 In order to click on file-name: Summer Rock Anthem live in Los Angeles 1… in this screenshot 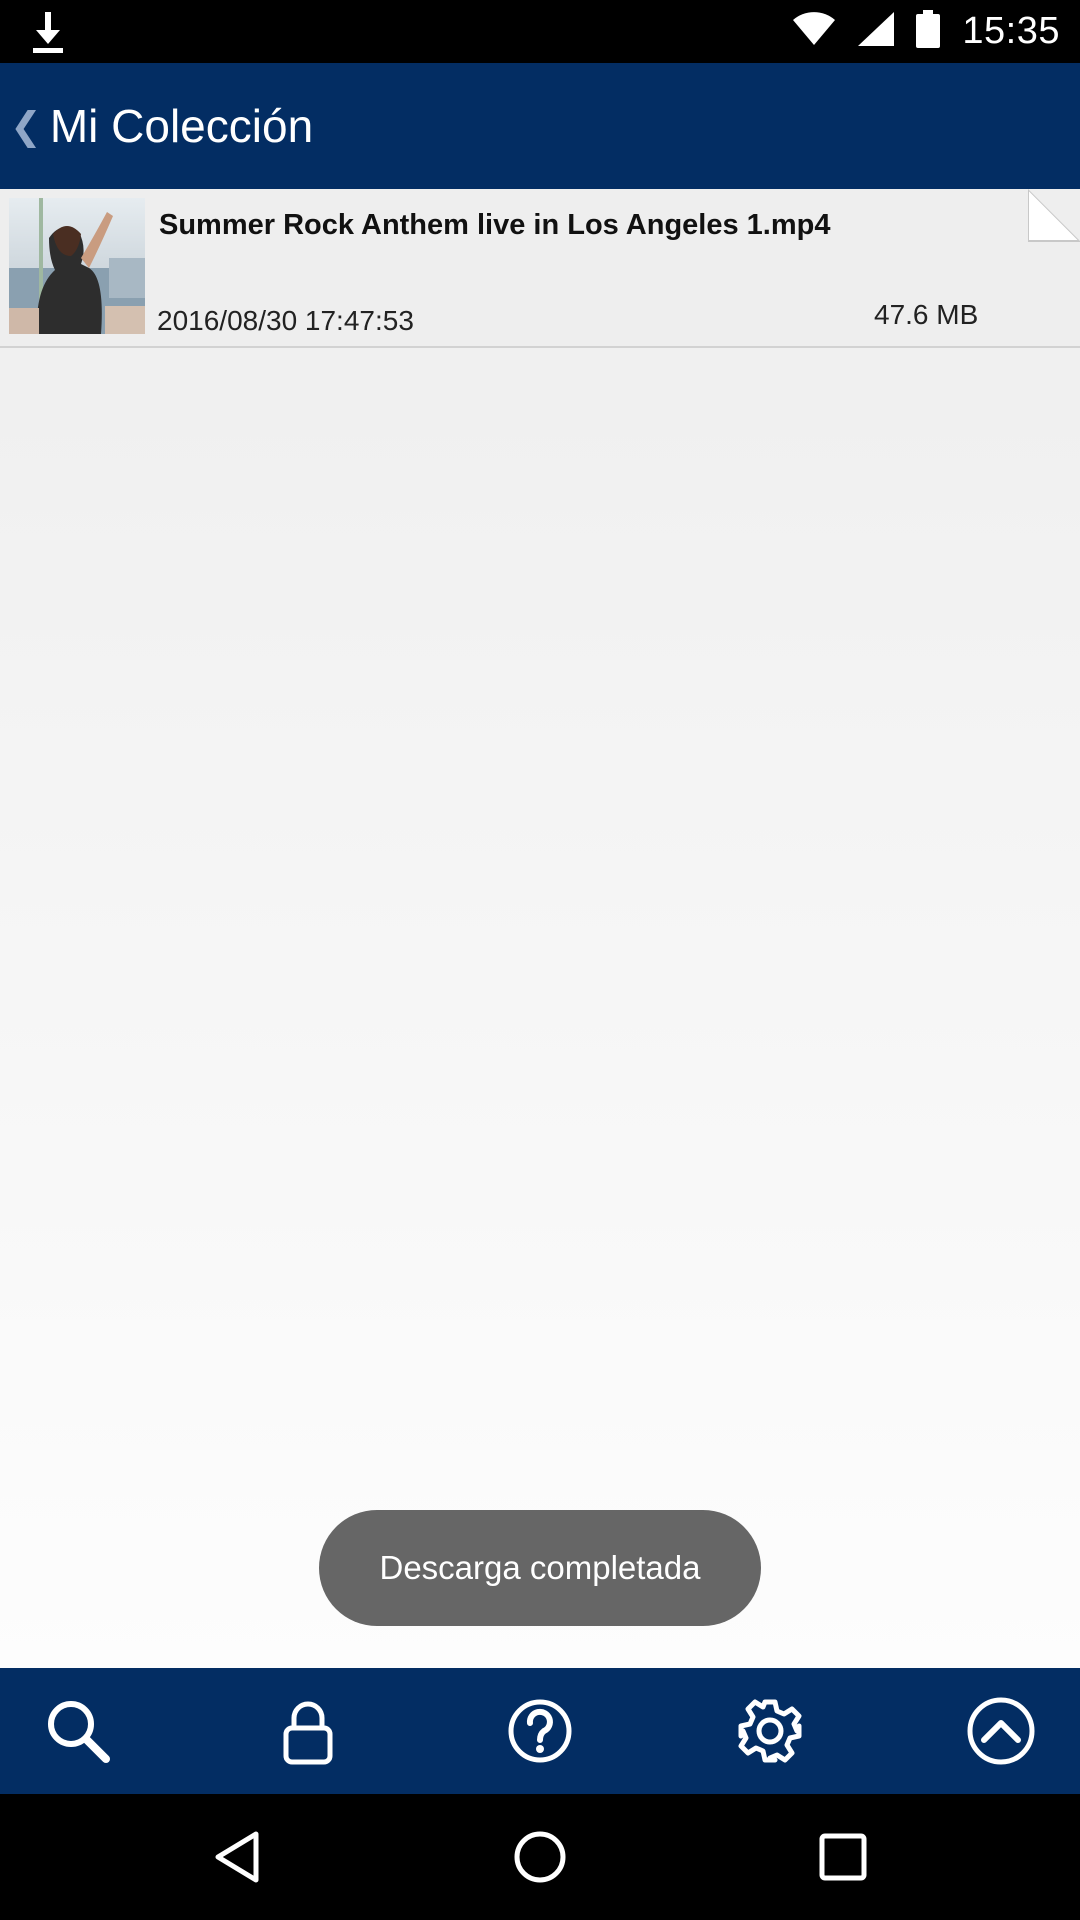, I will do `click(495, 225)`.